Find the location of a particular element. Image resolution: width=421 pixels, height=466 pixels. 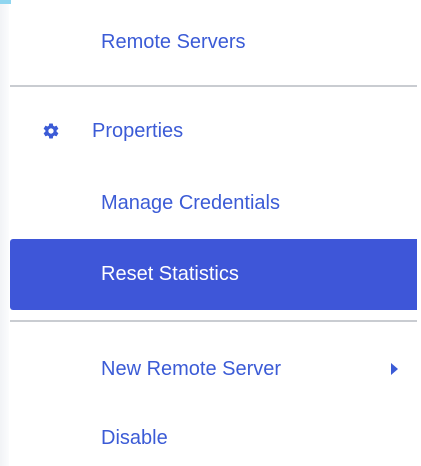

menu-item-label: Remote Servers is located at coordinates (173, 41).